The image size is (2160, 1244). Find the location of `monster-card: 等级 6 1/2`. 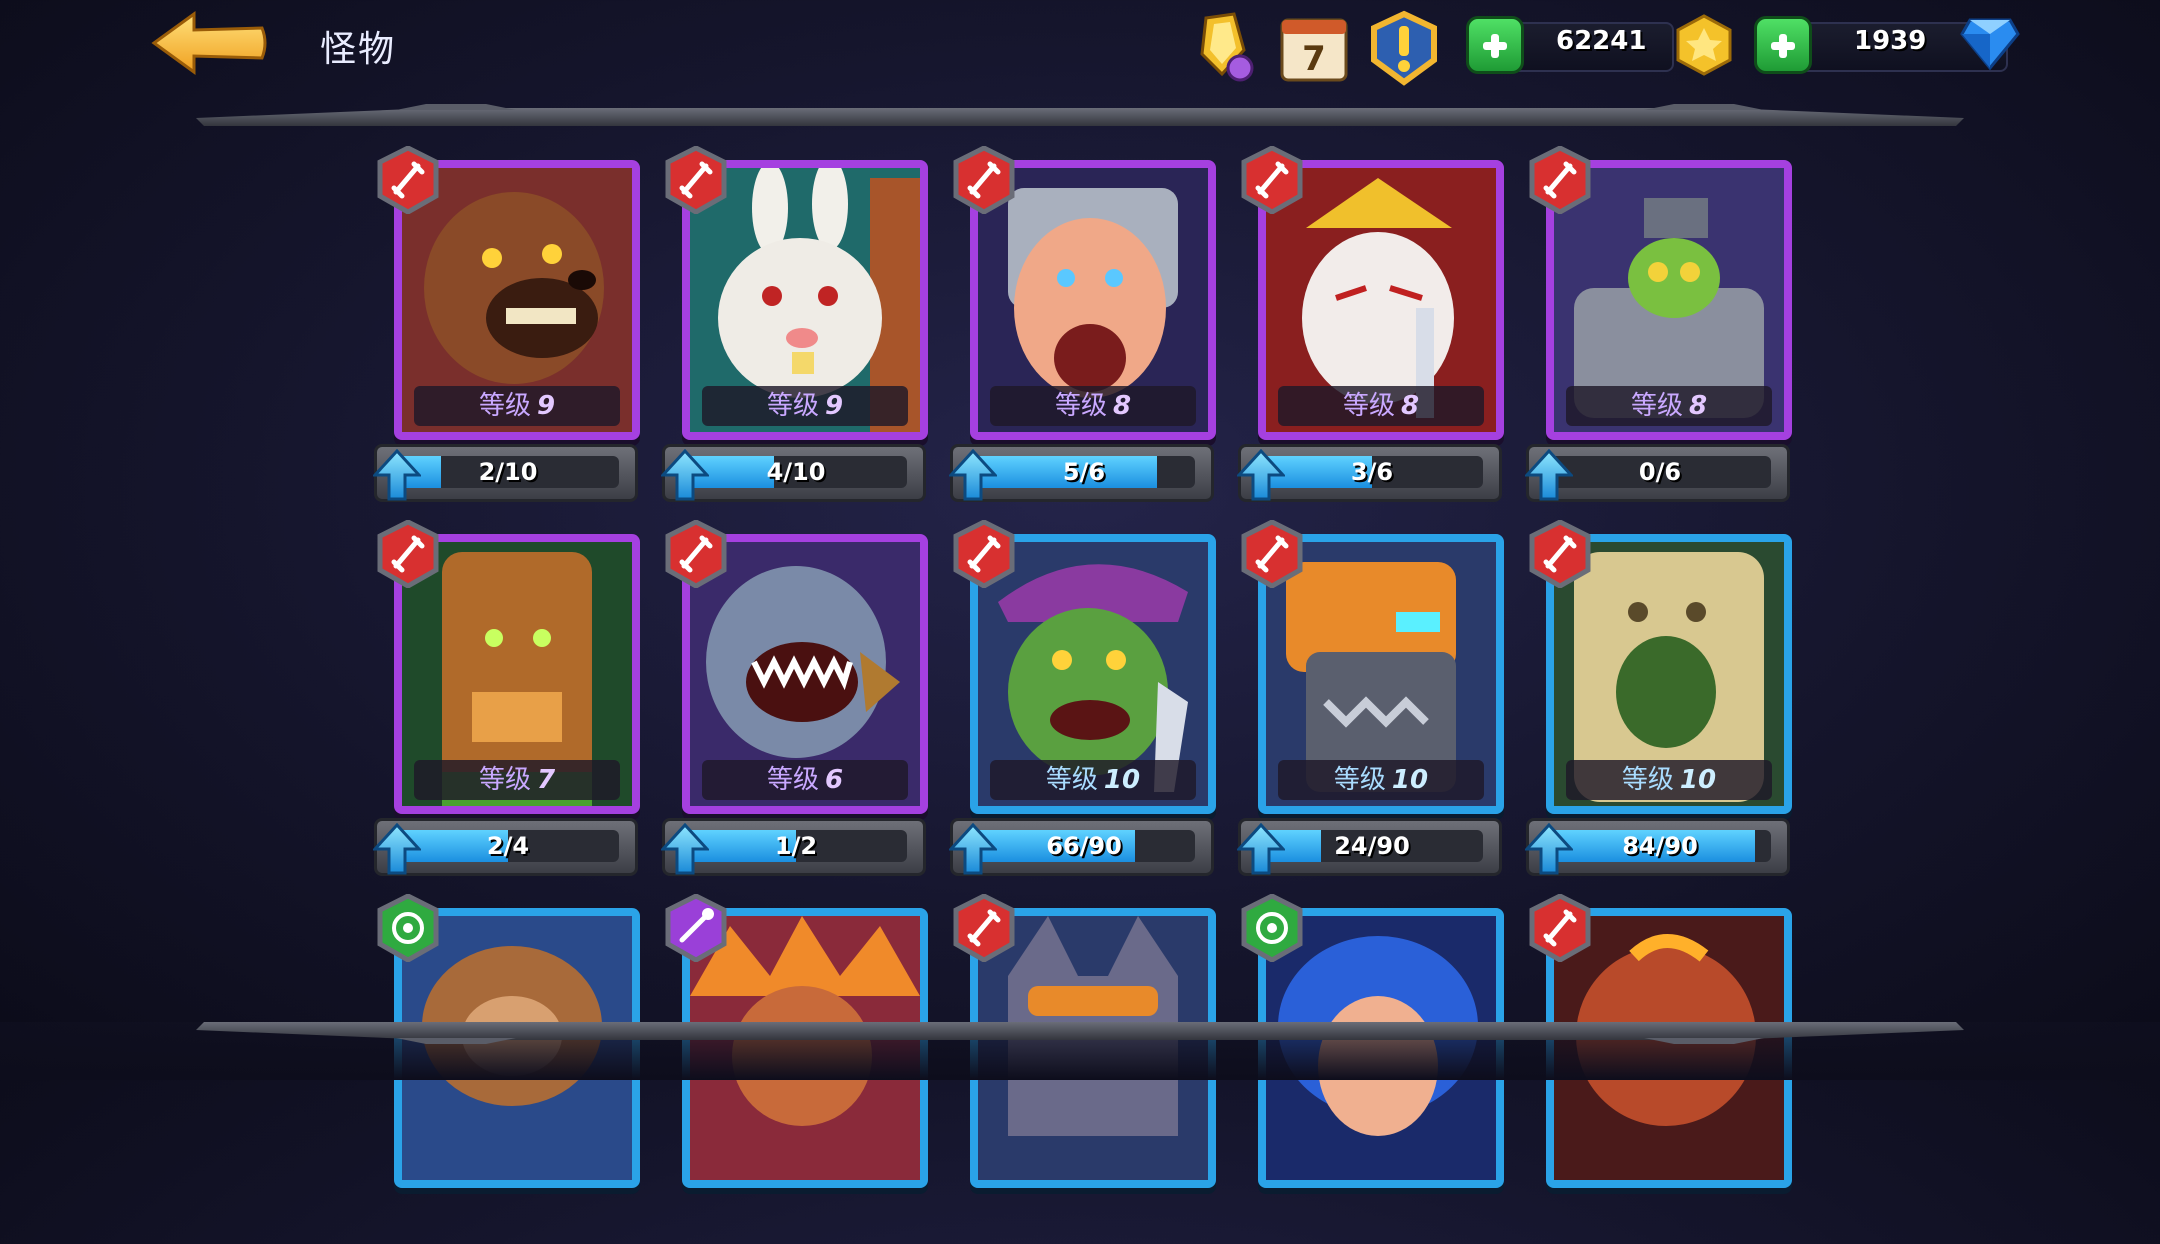

monster-card: 等级 6 1/2 is located at coordinates (801, 698).